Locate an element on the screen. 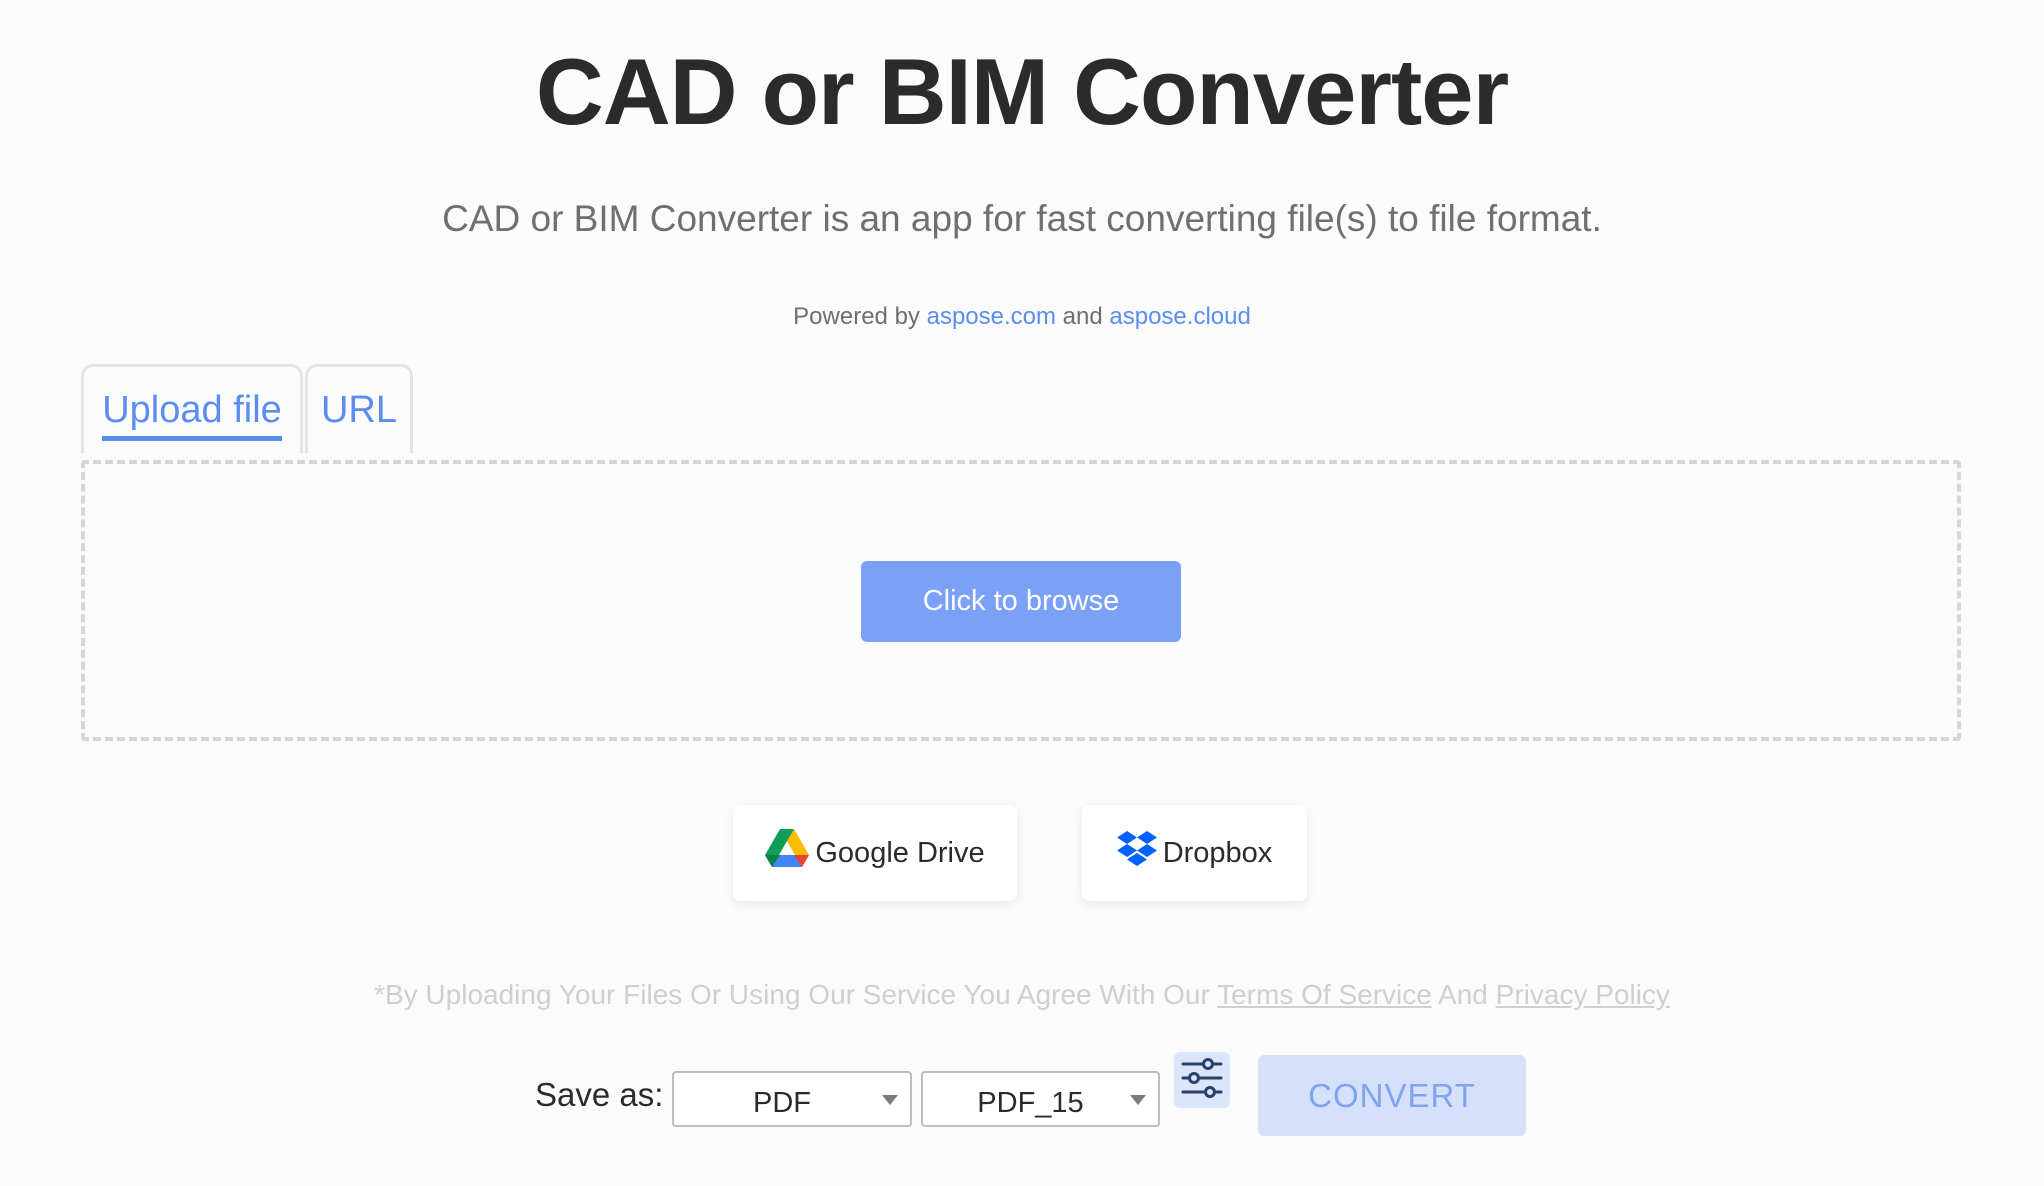 The height and width of the screenshot is (1186, 2044). tab-url: URL is located at coordinates (359, 408).